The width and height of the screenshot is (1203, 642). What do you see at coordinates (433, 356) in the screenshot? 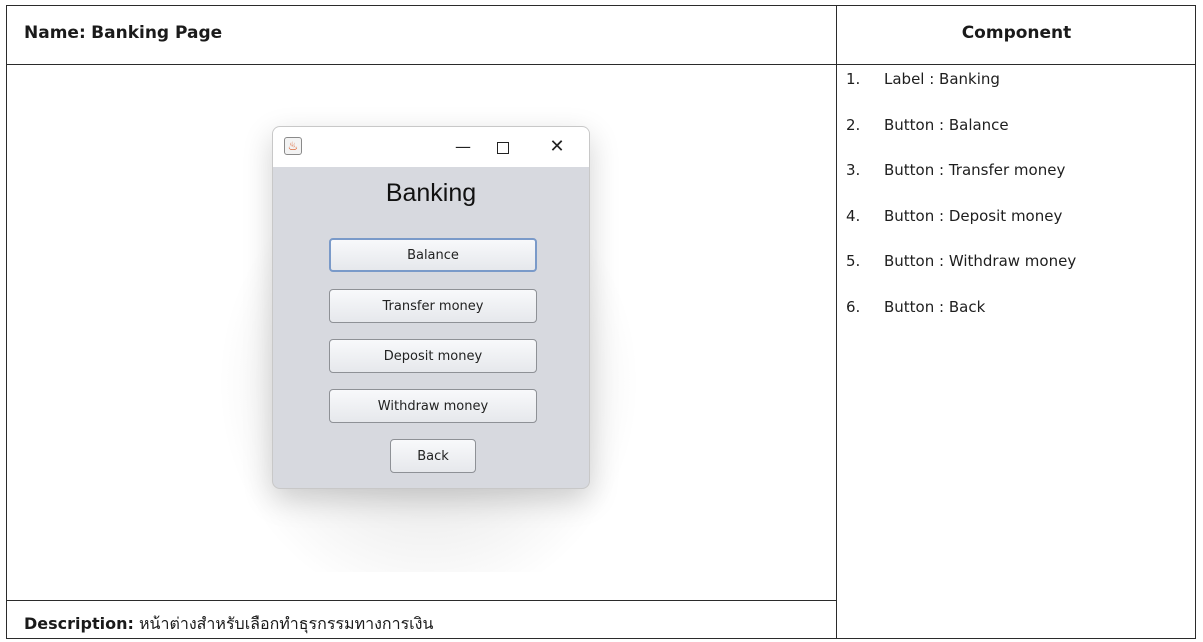
I see `deposit-money-button: Deposit money` at bounding box center [433, 356].